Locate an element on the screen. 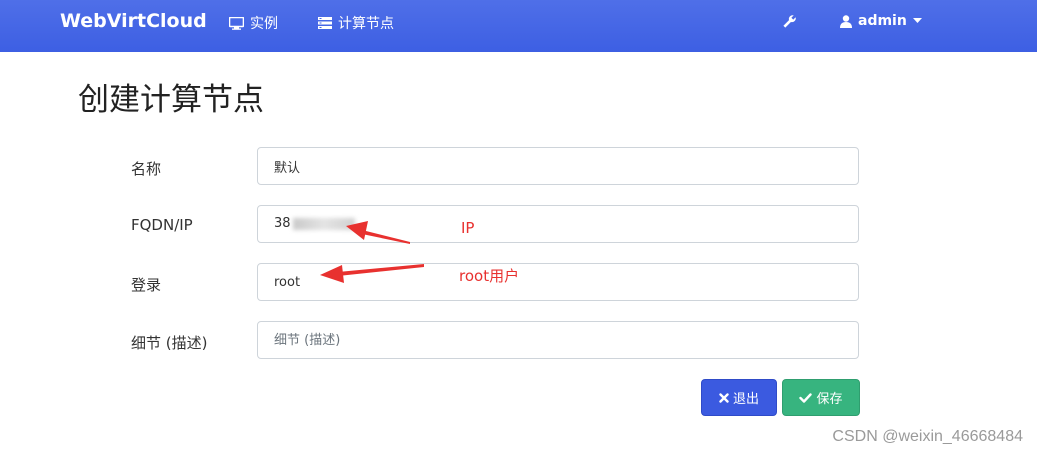  annotation-root: root用户 is located at coordinates (489, 276).